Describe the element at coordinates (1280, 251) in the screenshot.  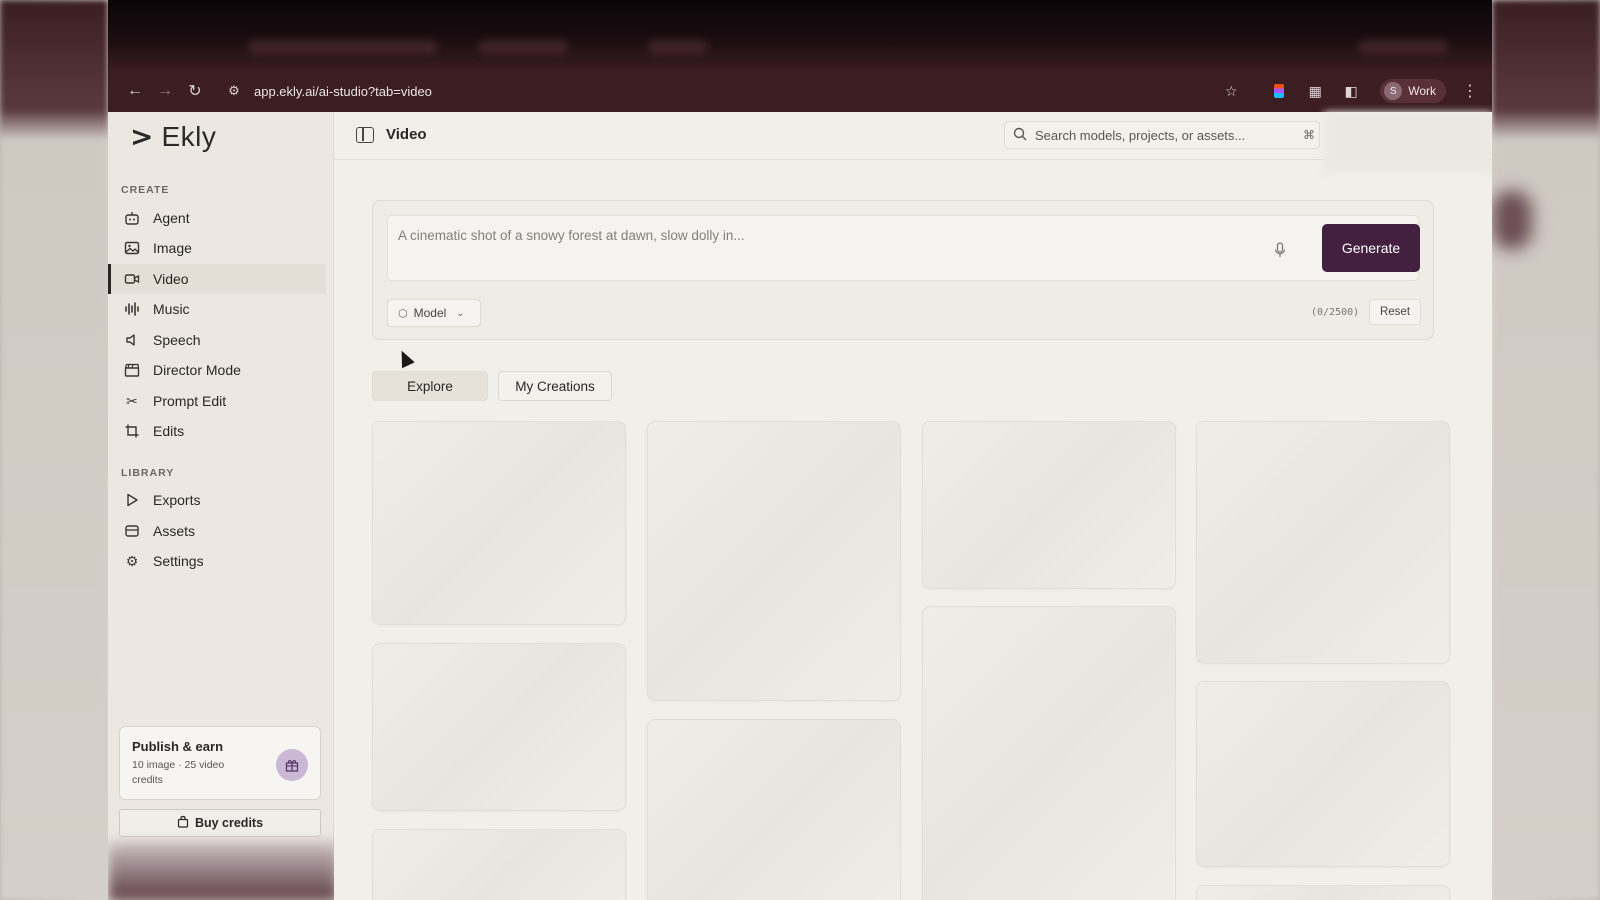
I see `microphone-icon` at that location.